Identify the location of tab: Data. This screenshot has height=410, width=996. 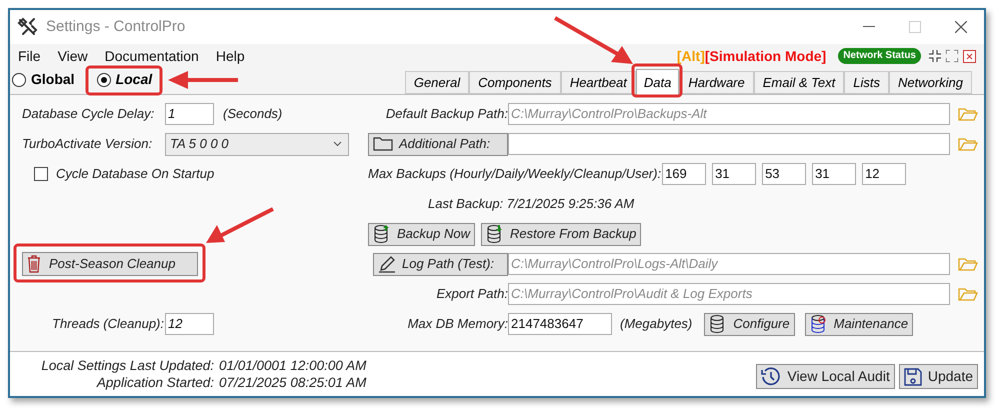
(658, 82).